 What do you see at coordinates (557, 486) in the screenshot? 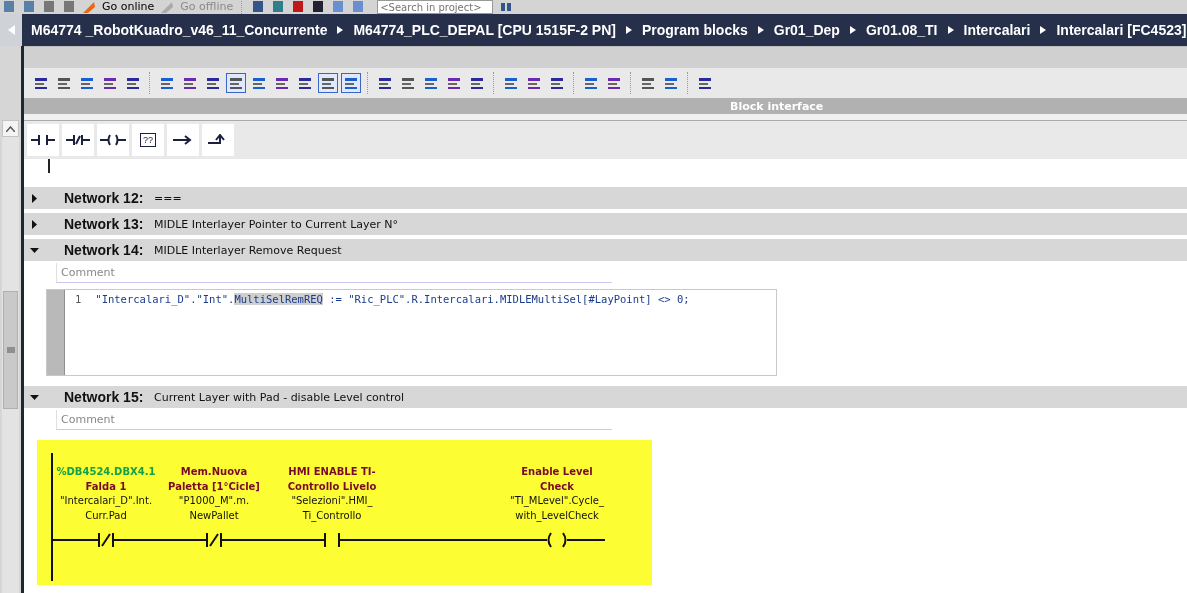
I see `tag-comment: Check` at bounding box center [557, 486].